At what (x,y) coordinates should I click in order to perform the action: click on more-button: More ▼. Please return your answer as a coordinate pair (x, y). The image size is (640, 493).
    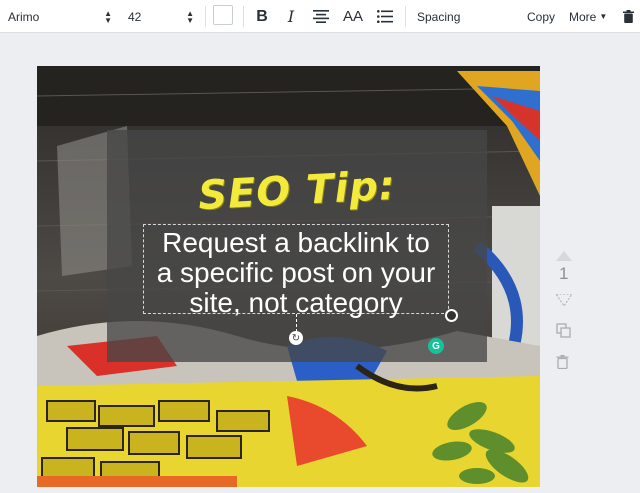
    Looking at the image, I should click on (588, 16).